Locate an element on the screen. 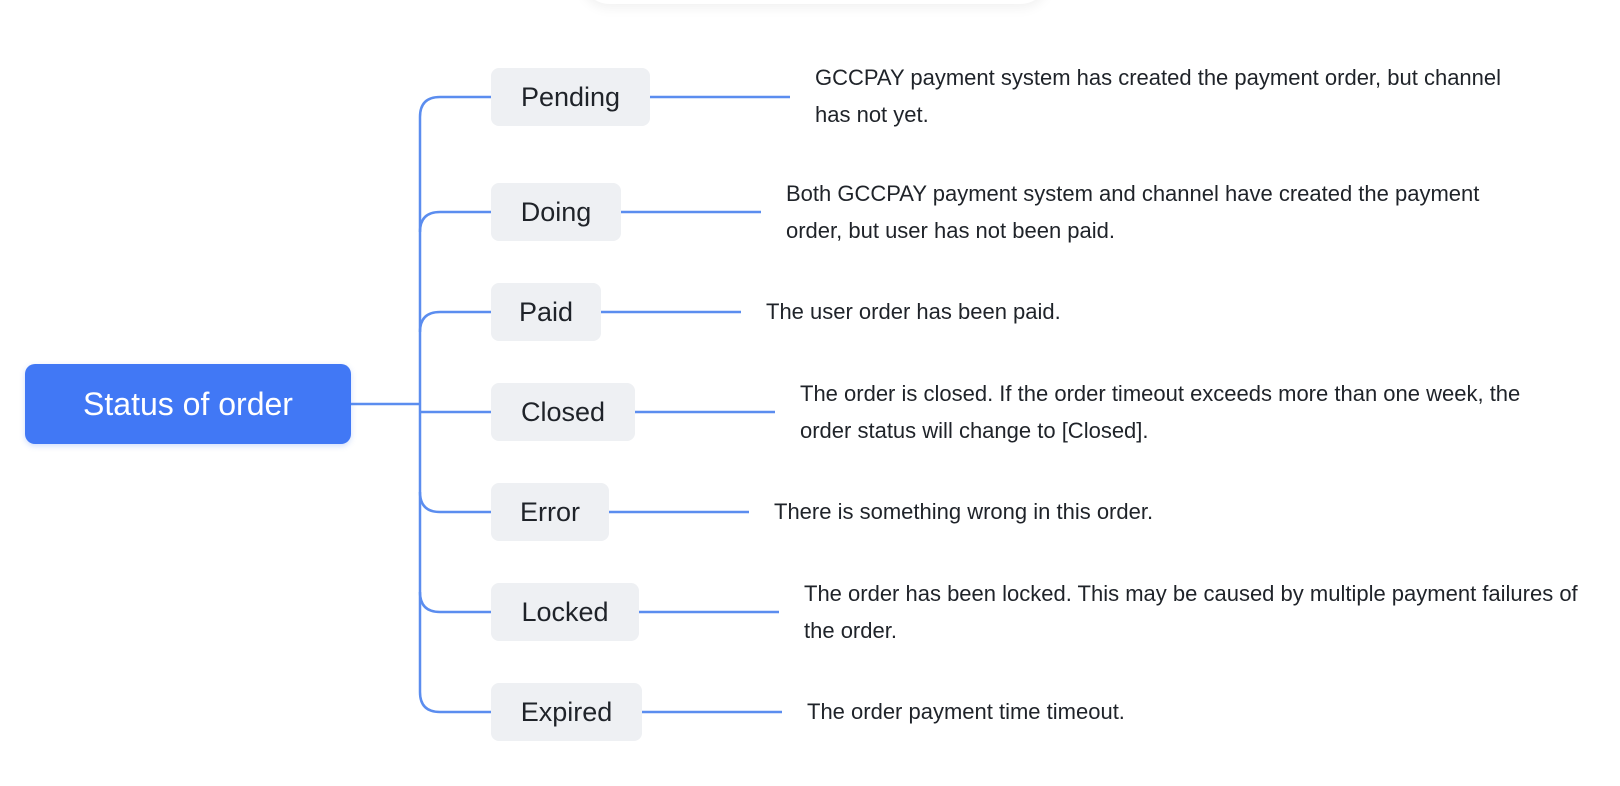  root-node: Status of order is located at coordinates (188, 404).